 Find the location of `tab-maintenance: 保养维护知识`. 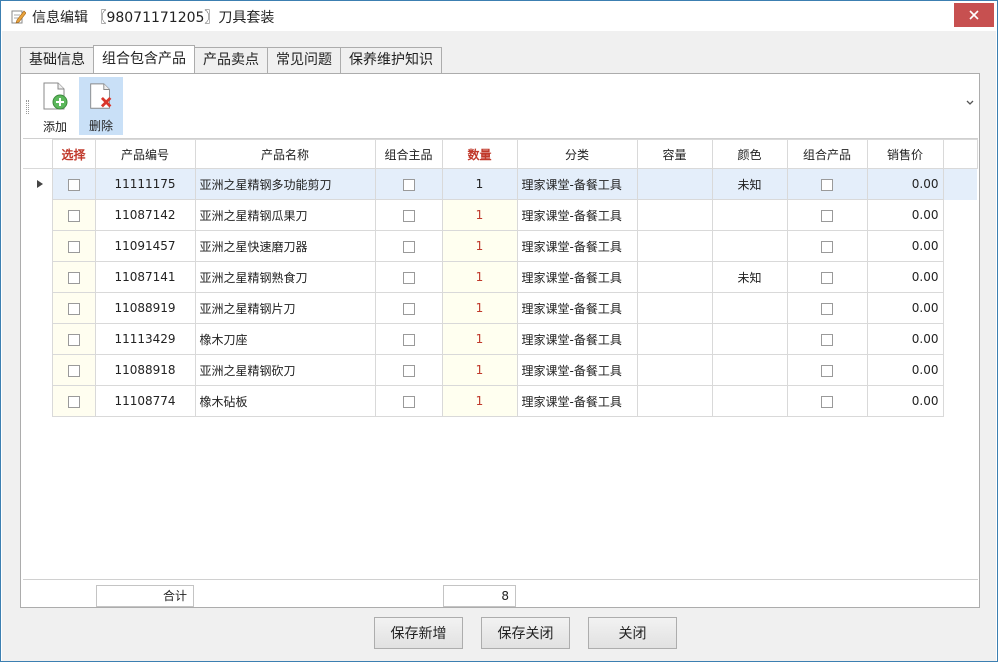

tab-maintenance: 保养维护知识 is located at coordinates (391, 60).